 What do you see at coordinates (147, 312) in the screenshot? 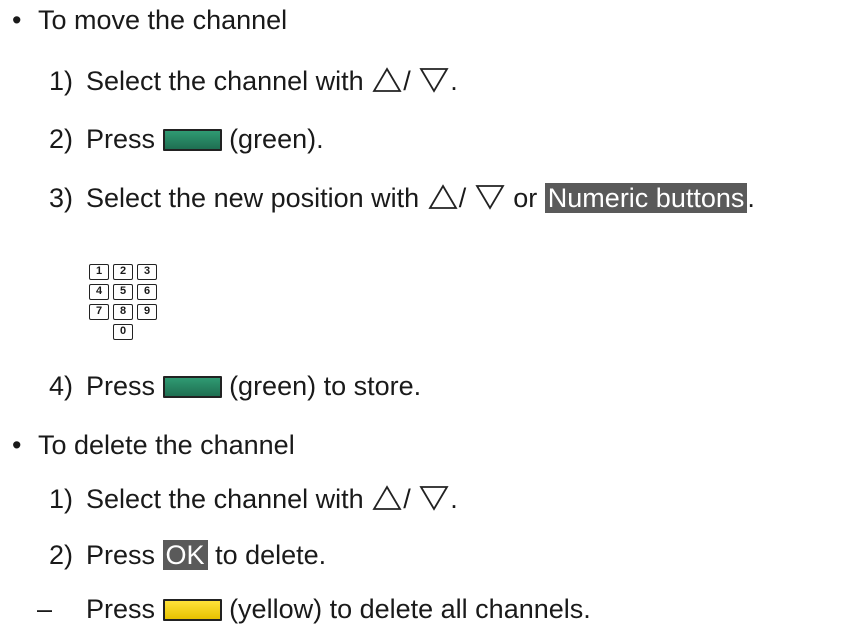
I see `key-9: 9` at bounding box center [147, 312].